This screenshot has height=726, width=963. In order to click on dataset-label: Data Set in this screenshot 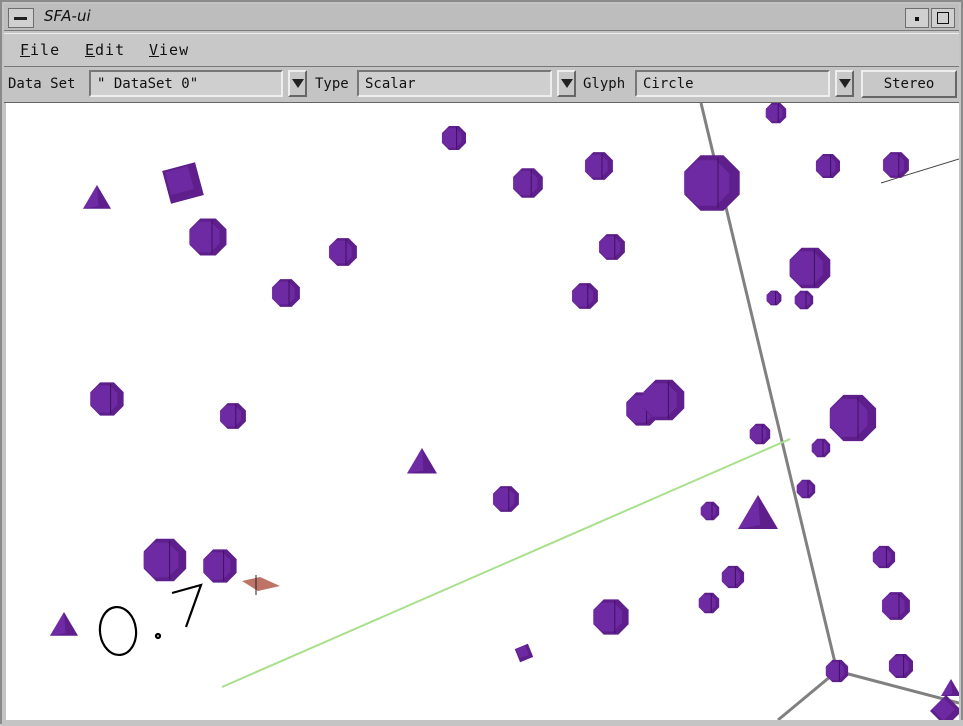, I will do `click(42, 84)`.